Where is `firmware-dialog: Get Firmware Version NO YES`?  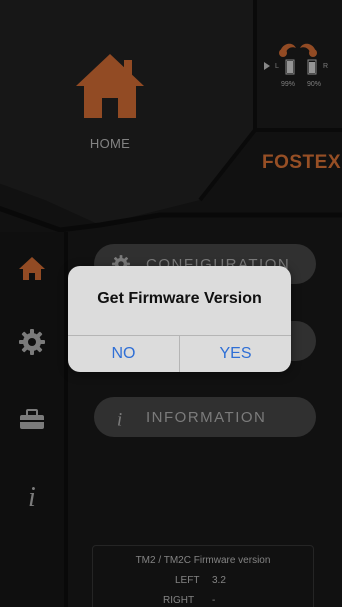 firmware-dialog: Get Firmware Version NO YES is located at coordinates (179, 319).